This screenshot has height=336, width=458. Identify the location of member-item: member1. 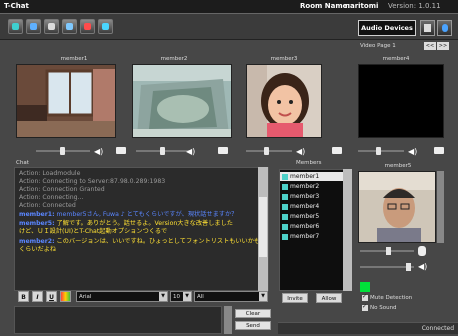
(312, 176).